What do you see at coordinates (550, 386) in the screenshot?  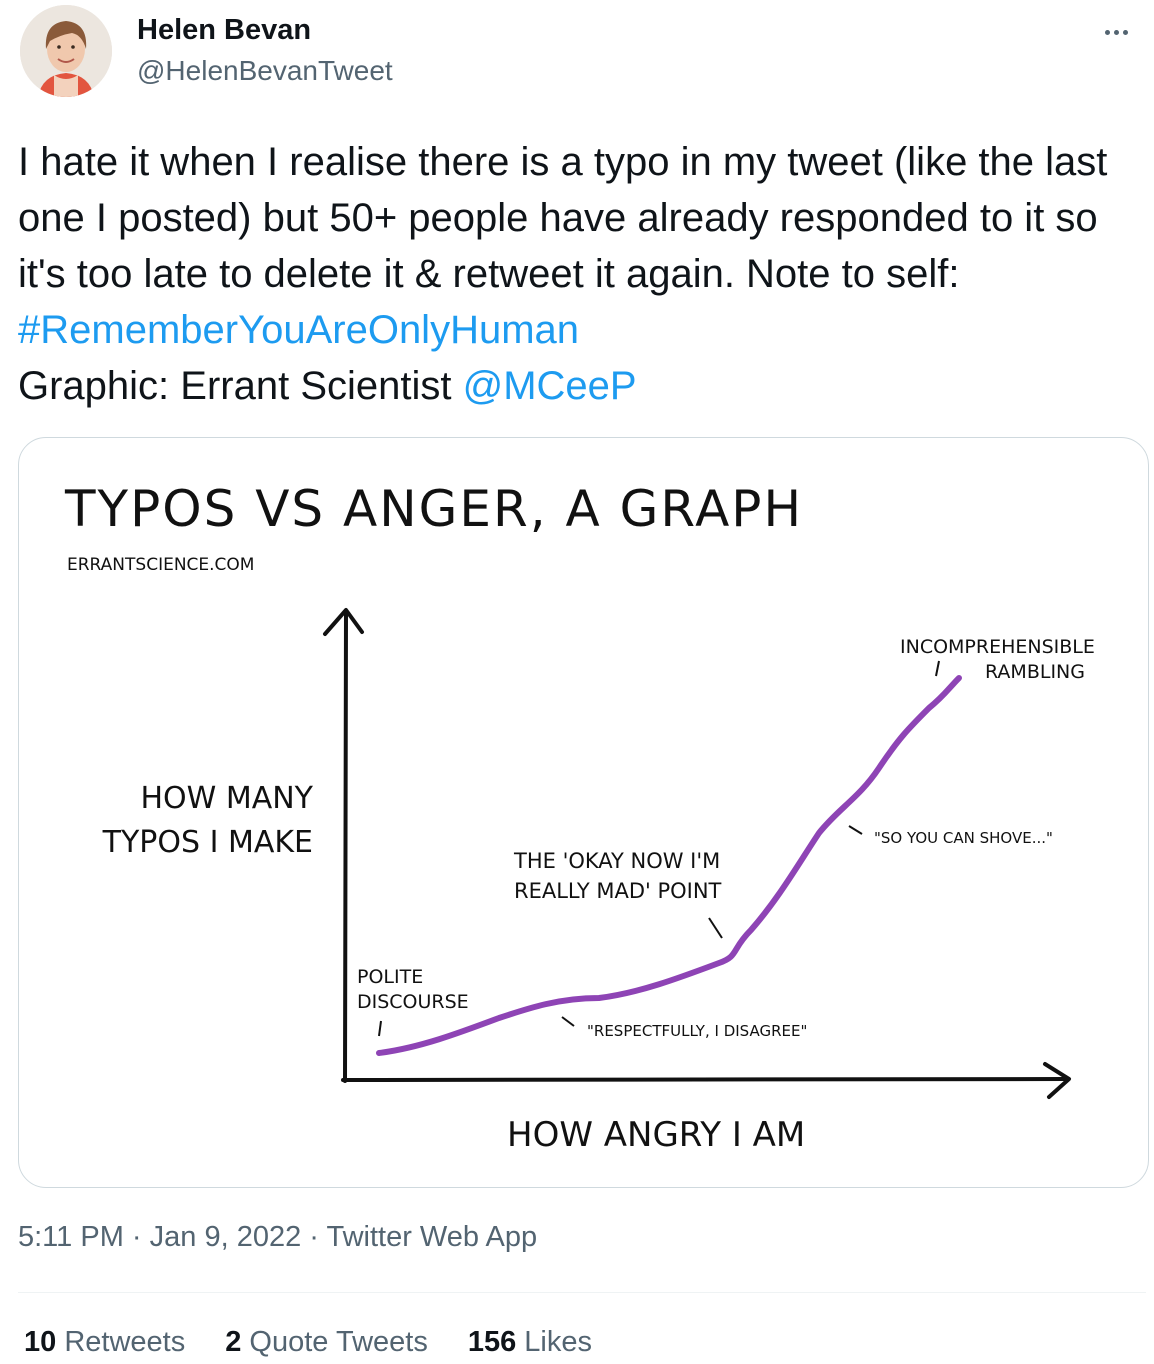 I see `mention-link: @MCeeP` at bounding box center [550, 386].